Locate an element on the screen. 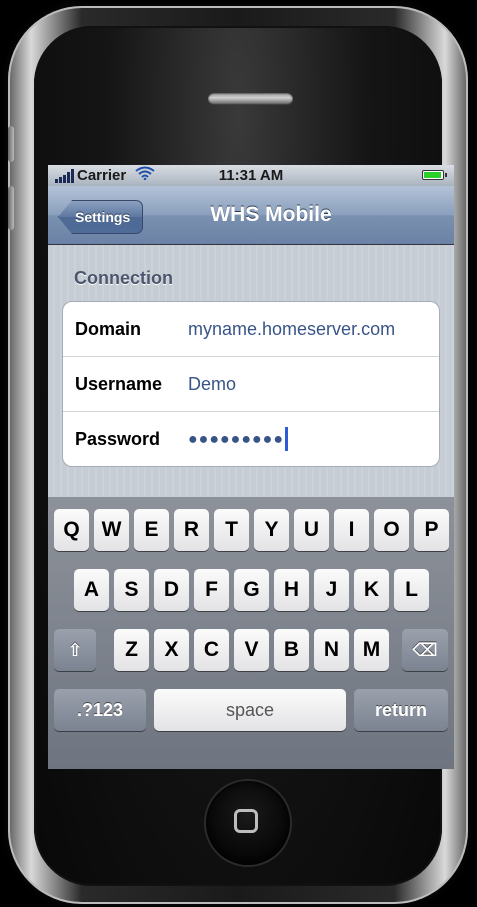 The image size is (477, 907). username-row: Username Demo is located at coordinates (251, 384).